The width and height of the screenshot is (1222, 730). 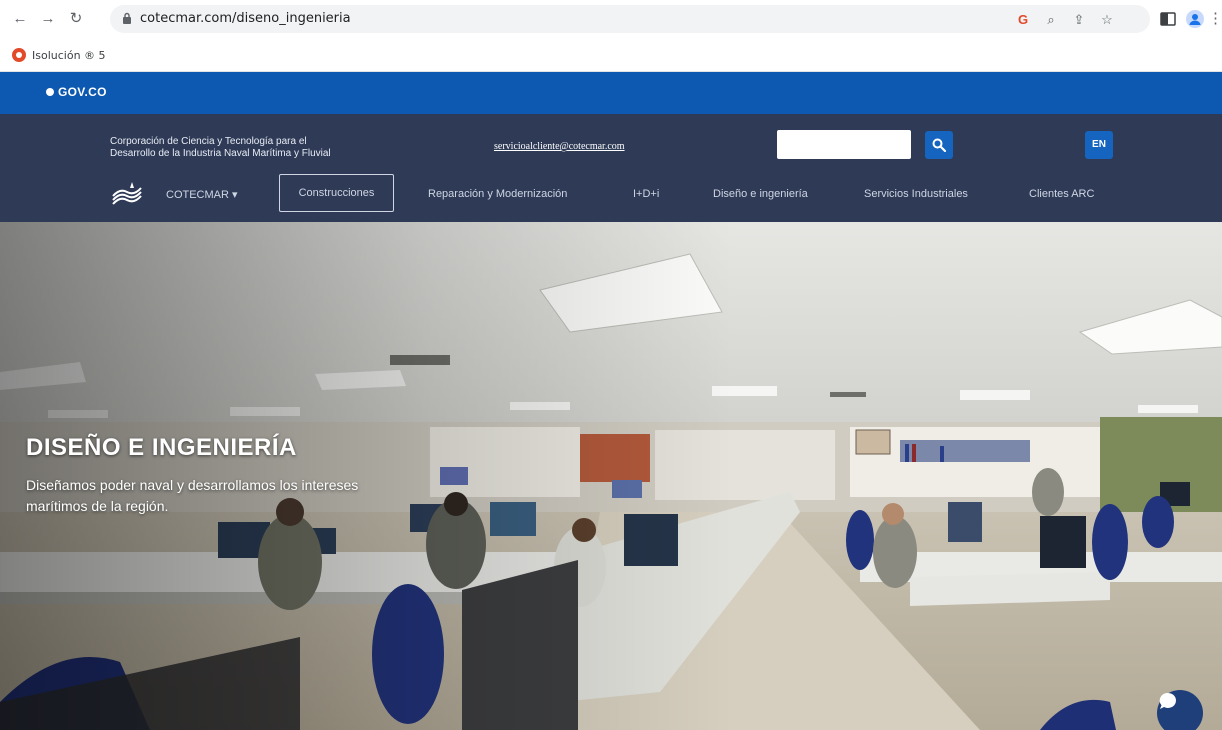 What do you see at coordinates (497, 194) in the screenshot?
I see `nav-reparacion-modernizacion: Reparación y Modernización` at bounding box center [497, 194].